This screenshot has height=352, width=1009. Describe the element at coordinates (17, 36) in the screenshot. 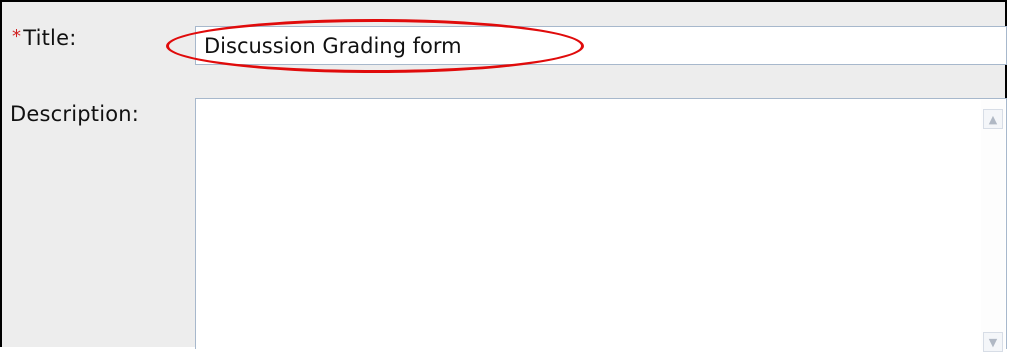

I see `required-marker: *` at that location.